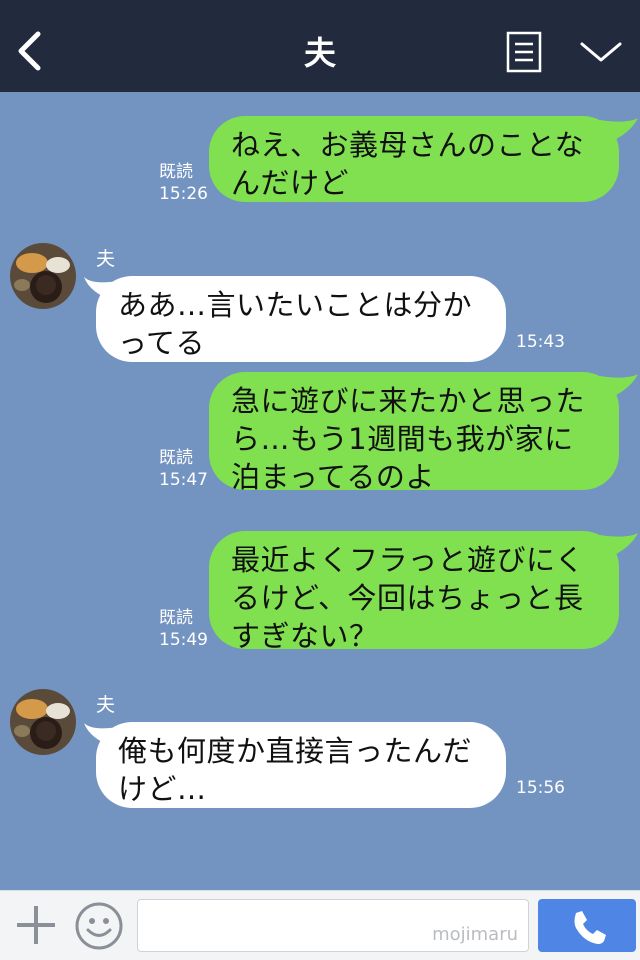  What do you see at coordinates (402, 439) in the screenshot?
I see `message-text-line: ら…もう1週間も我が家に` at bounding box center [402, 439].